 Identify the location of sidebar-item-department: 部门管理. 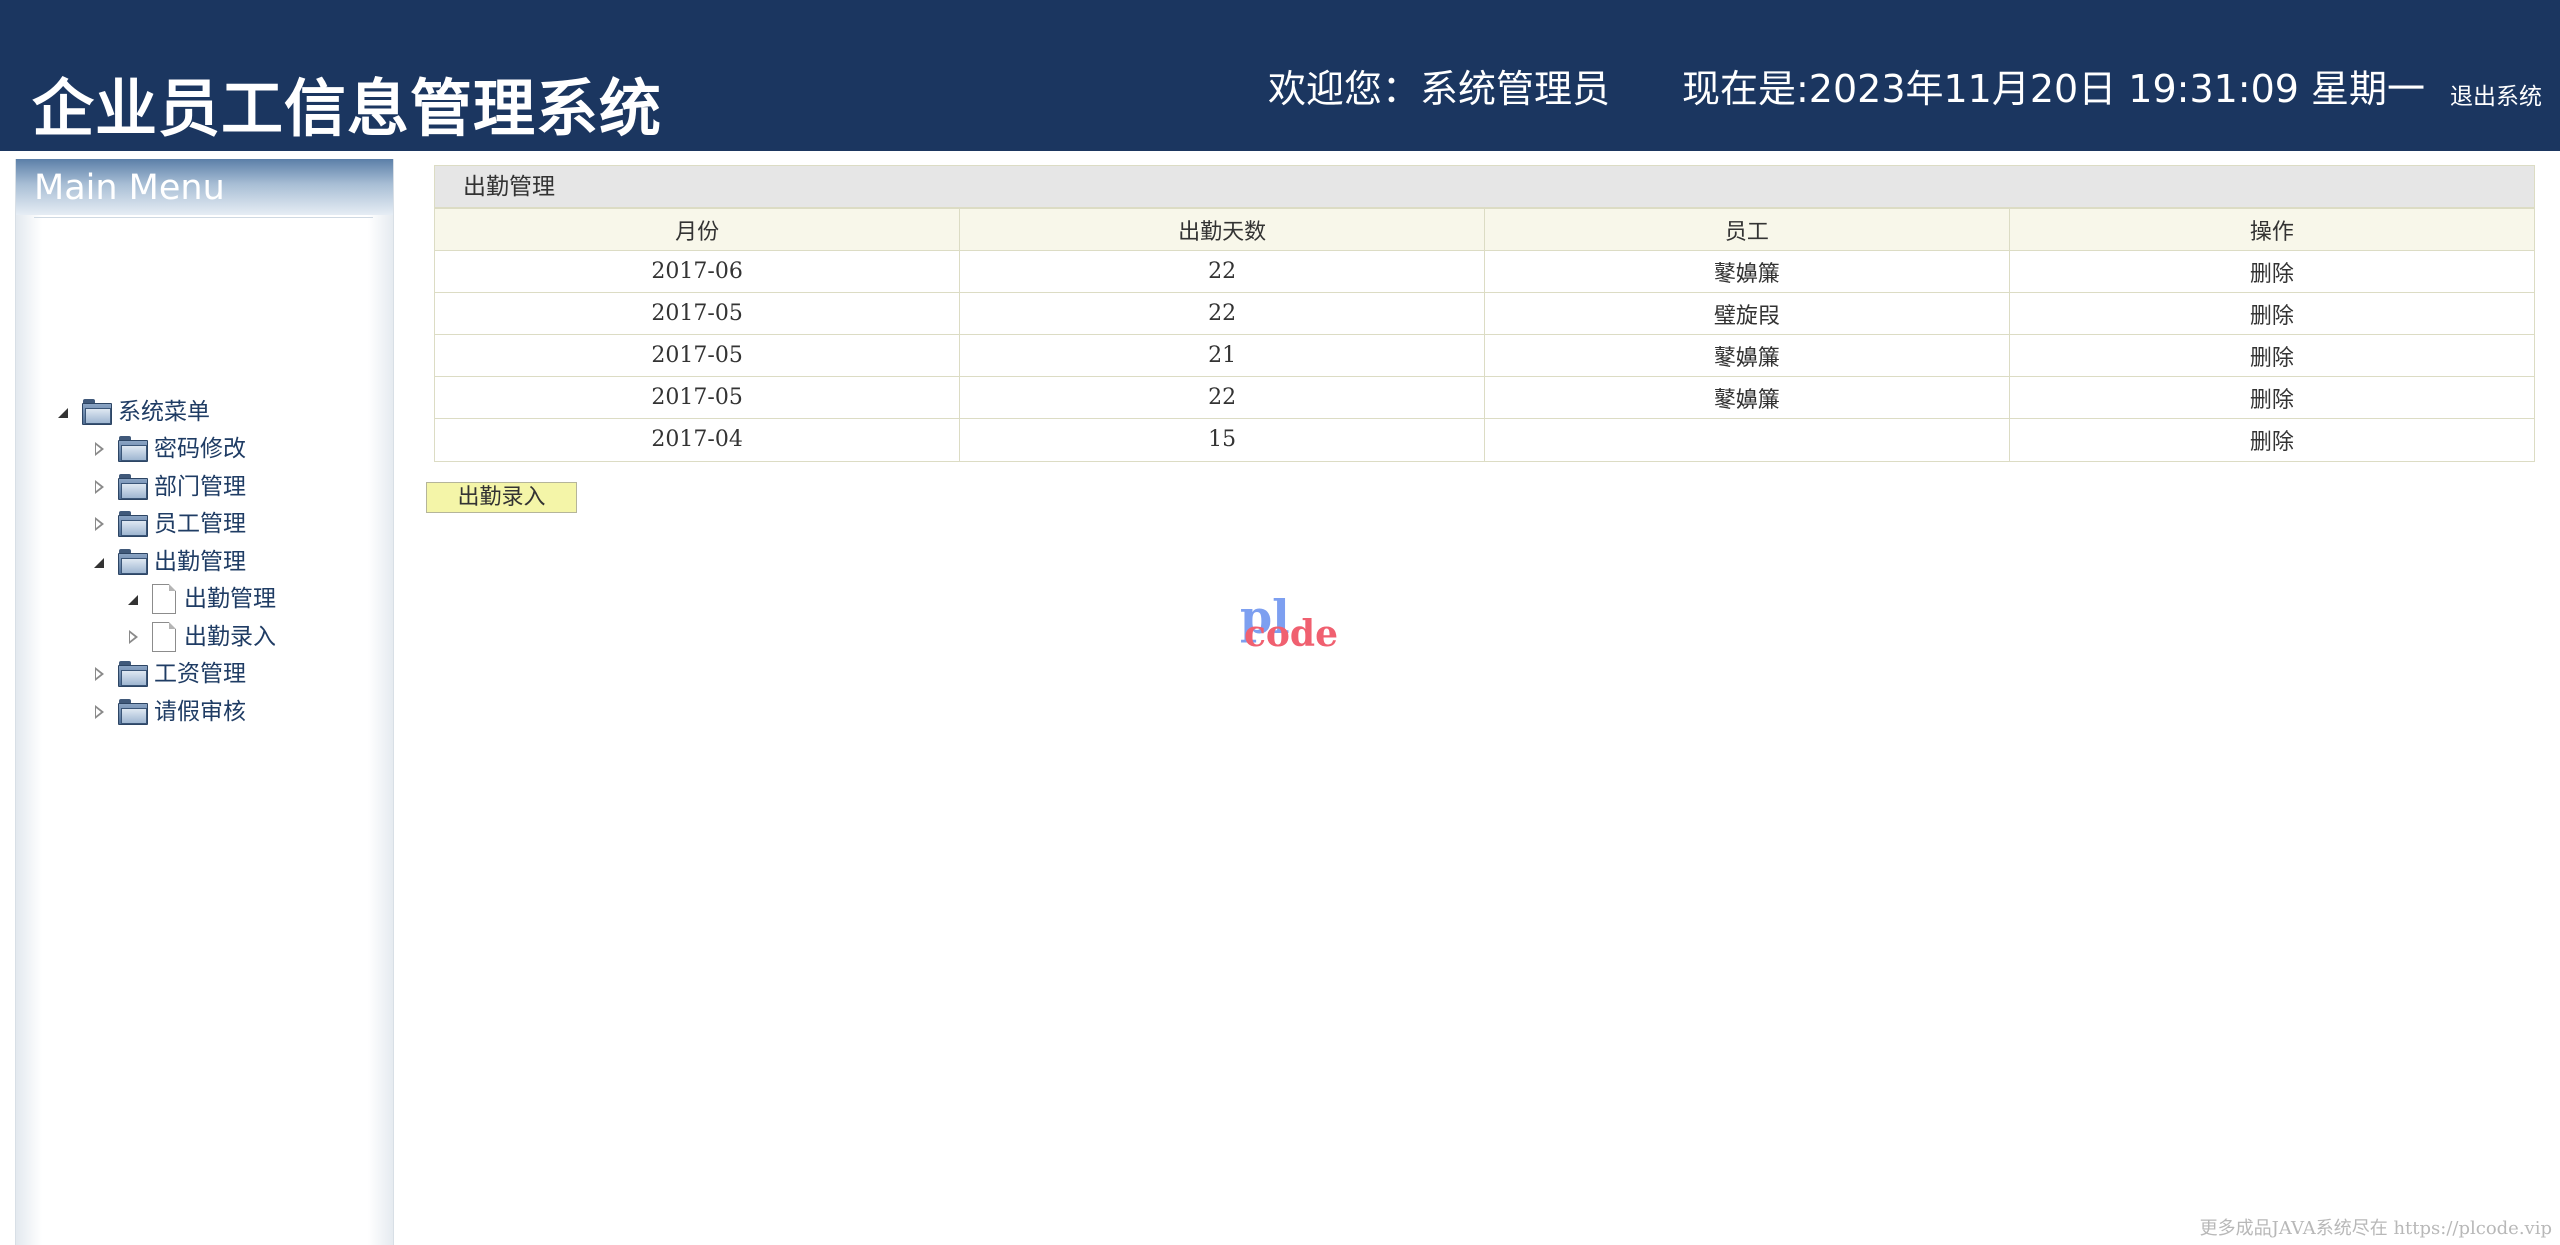
(169, 487).